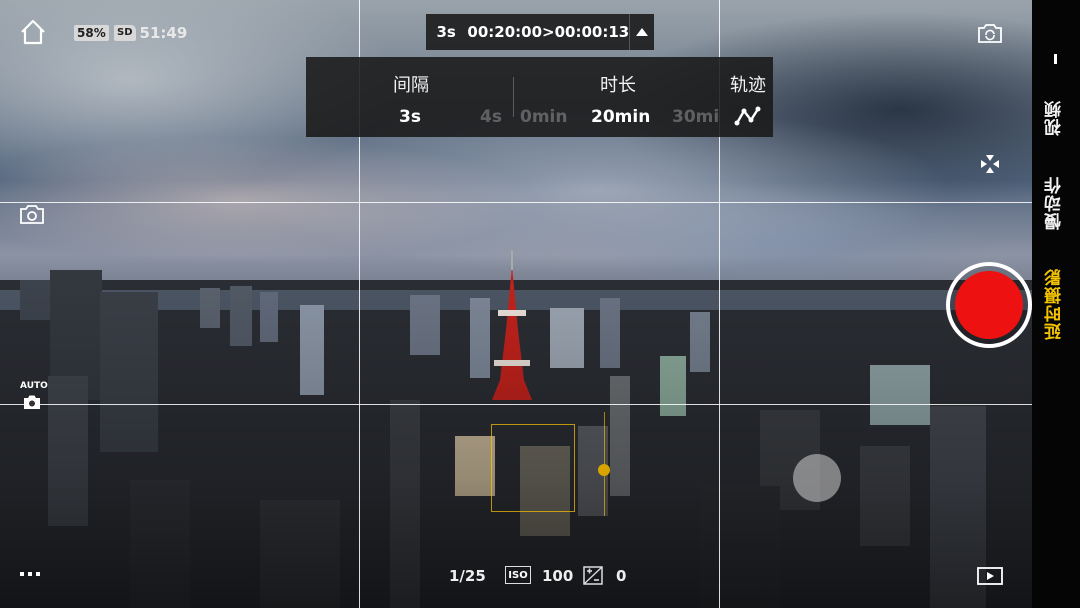 The image size is (1080, 608). What do you see at coordinates (748, 84) in the screenshot?
I see `track-header: 轨迹` at bounding box center [748, 84].